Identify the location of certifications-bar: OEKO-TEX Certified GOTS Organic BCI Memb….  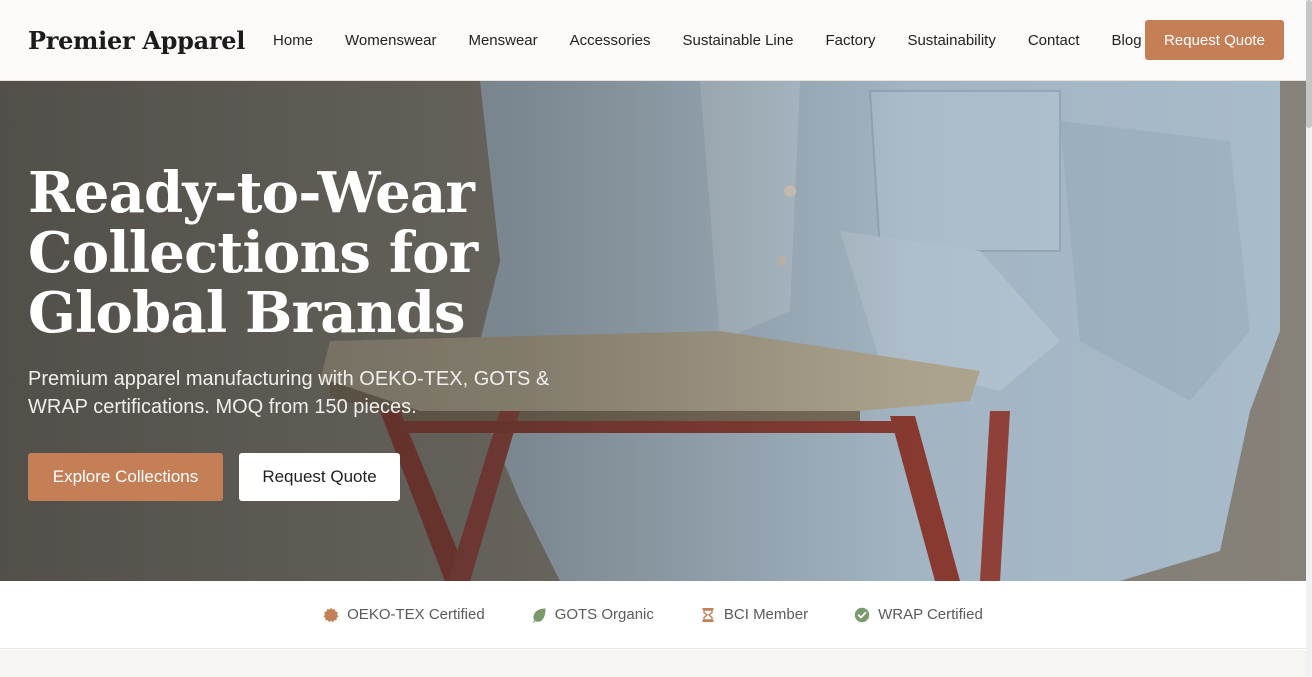
(653, 615).